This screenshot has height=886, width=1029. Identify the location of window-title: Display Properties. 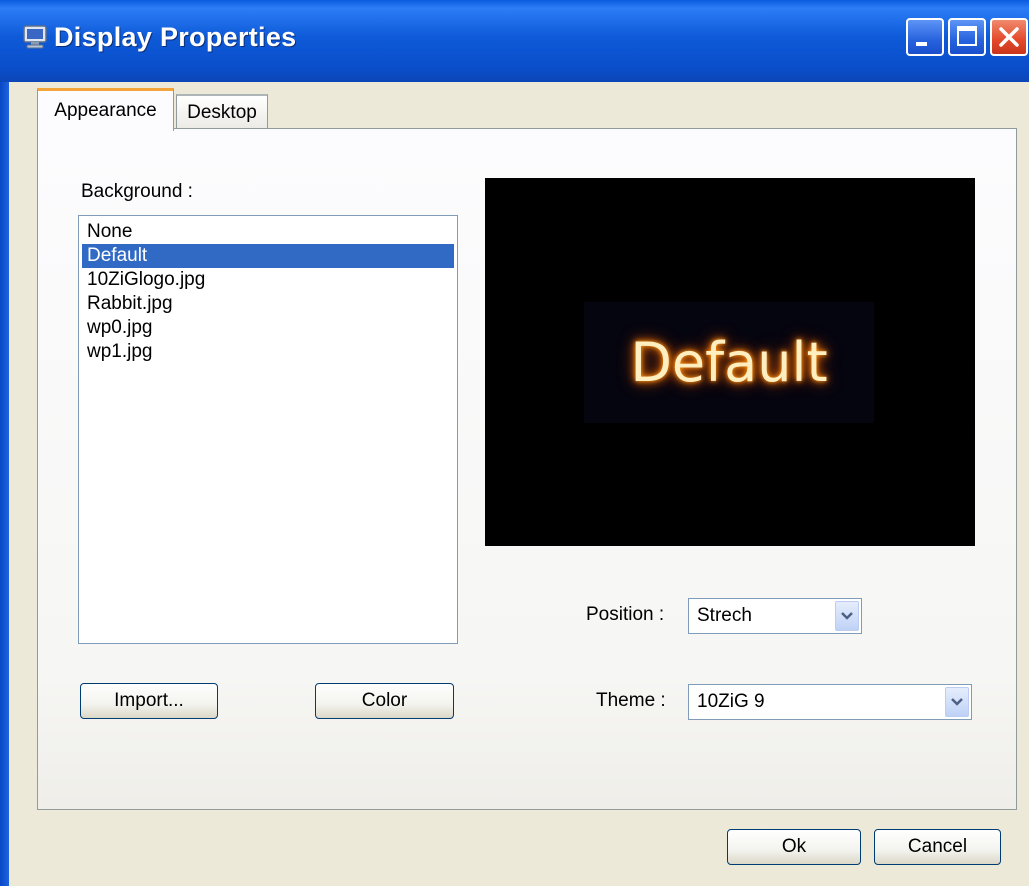
(175, 37).